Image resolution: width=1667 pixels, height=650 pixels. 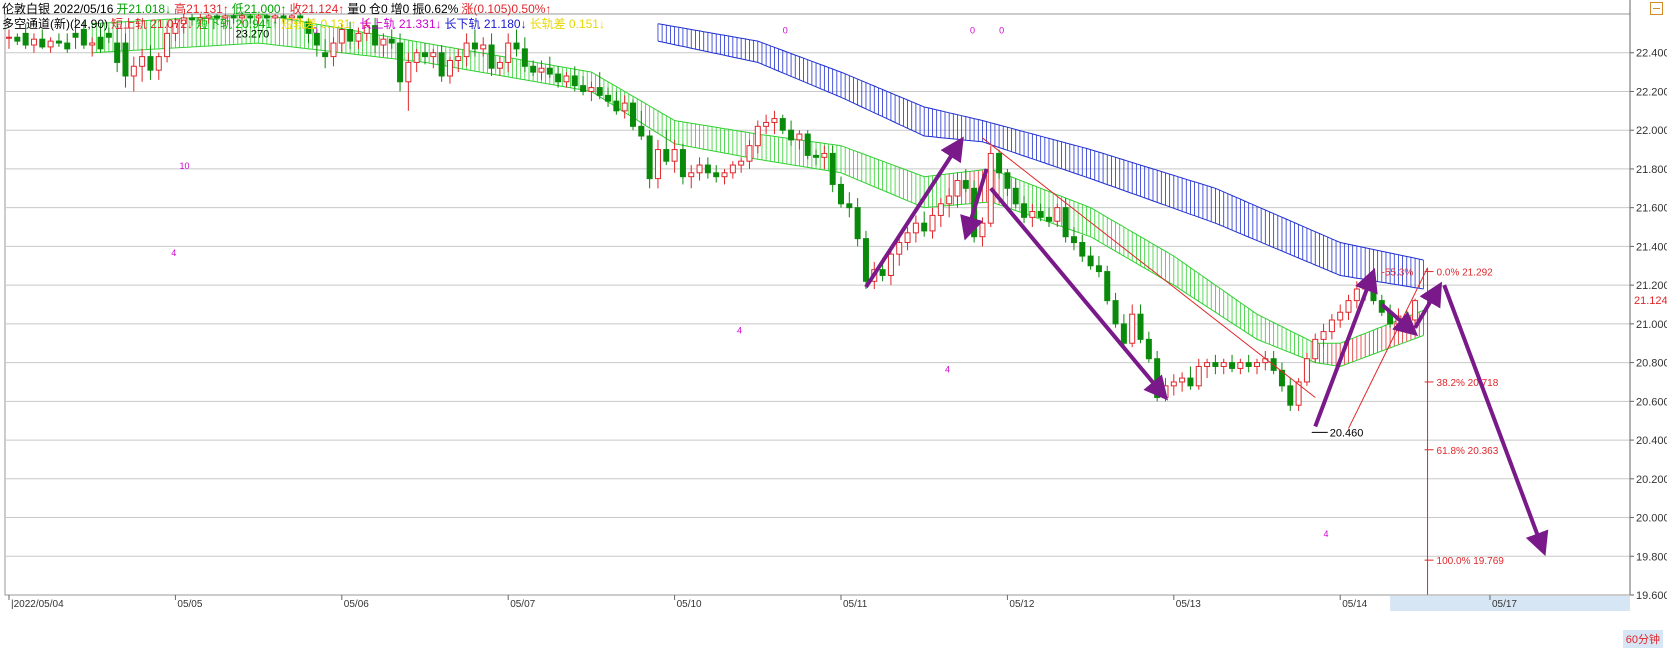 I want to click on signal-marker: 10, so click(x=185, y=166).